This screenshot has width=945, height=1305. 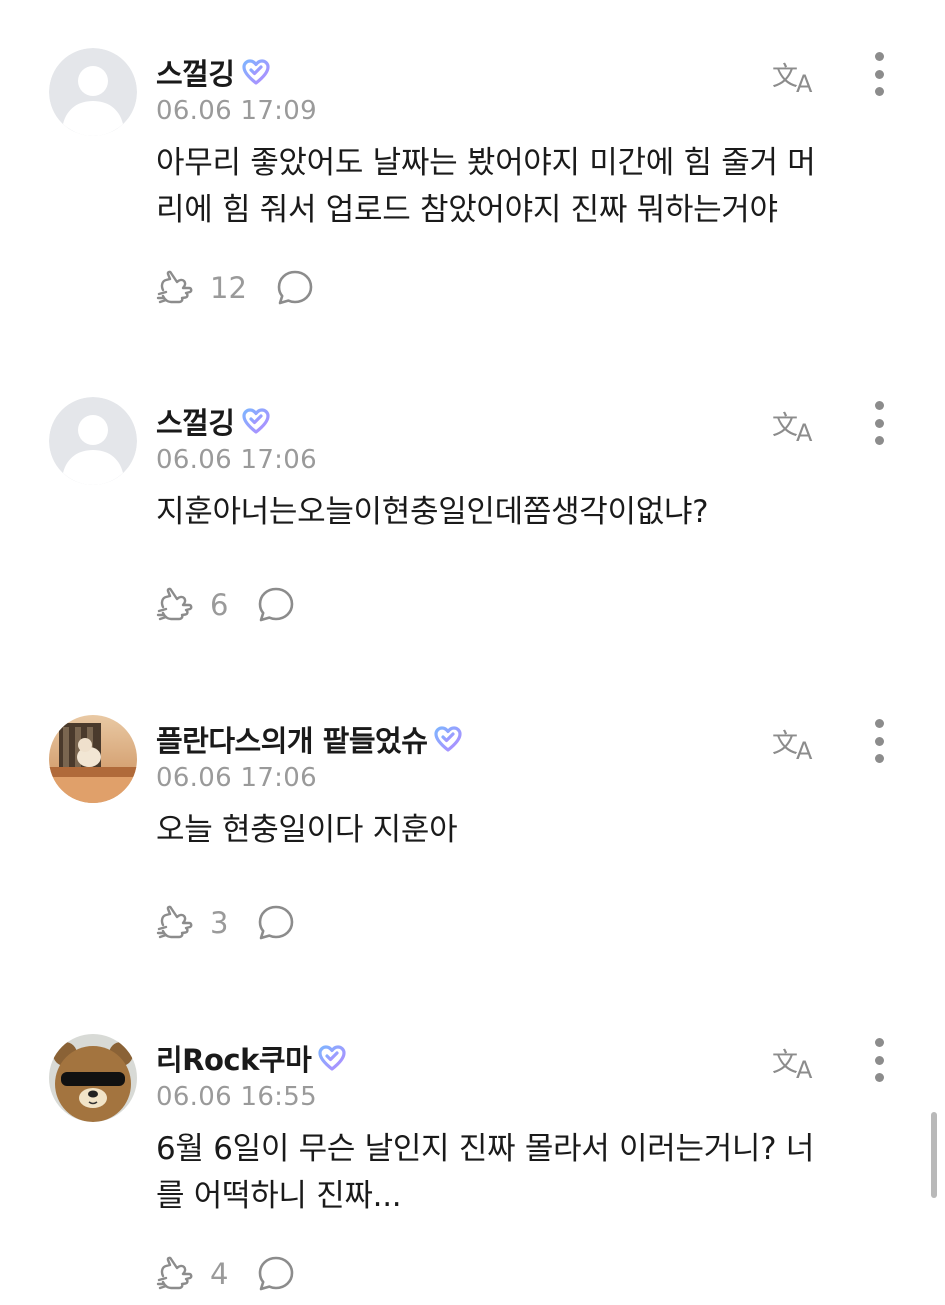 I want to click on like-count: 12, so click(x=228, y=288).